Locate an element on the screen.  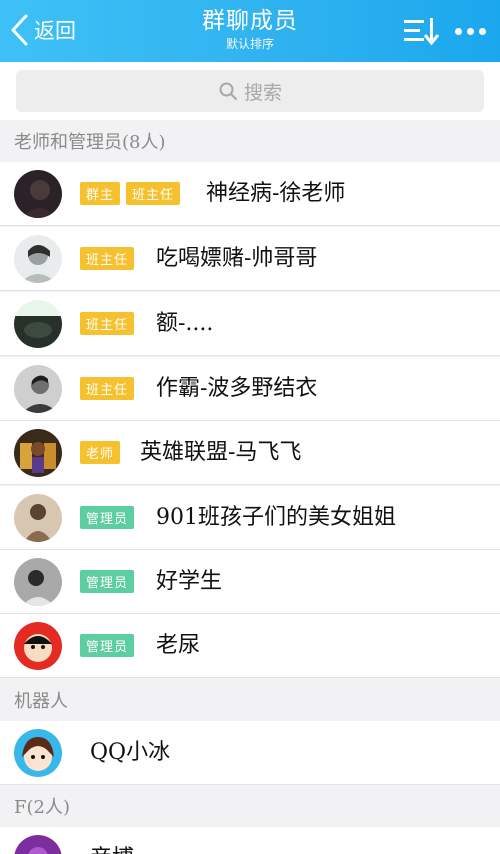
member-name: QQ小冰 is located at coordinates (130, 752).